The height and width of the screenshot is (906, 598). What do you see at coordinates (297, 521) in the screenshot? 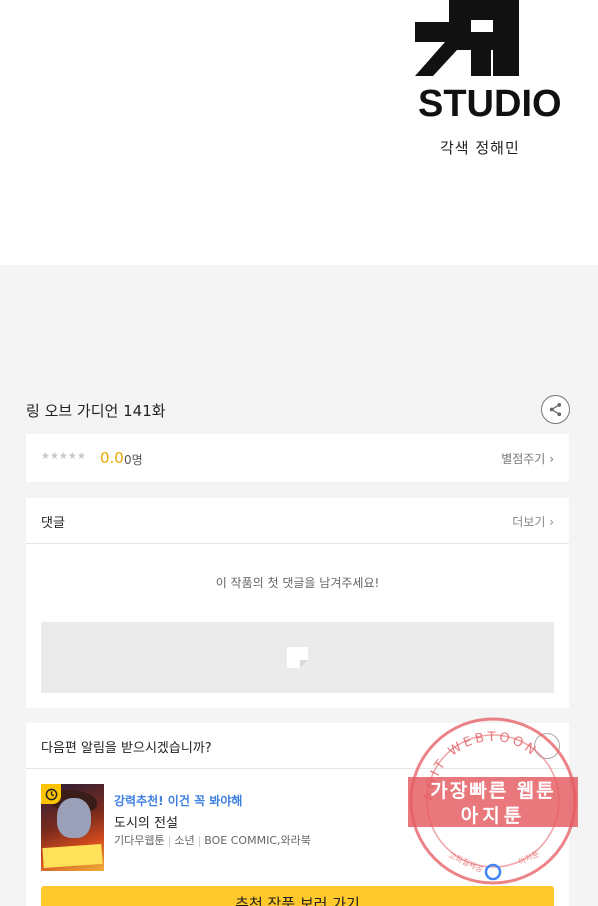
I see `comment-header: 댓글 더보기 ›` at bounding box center [297, 521].